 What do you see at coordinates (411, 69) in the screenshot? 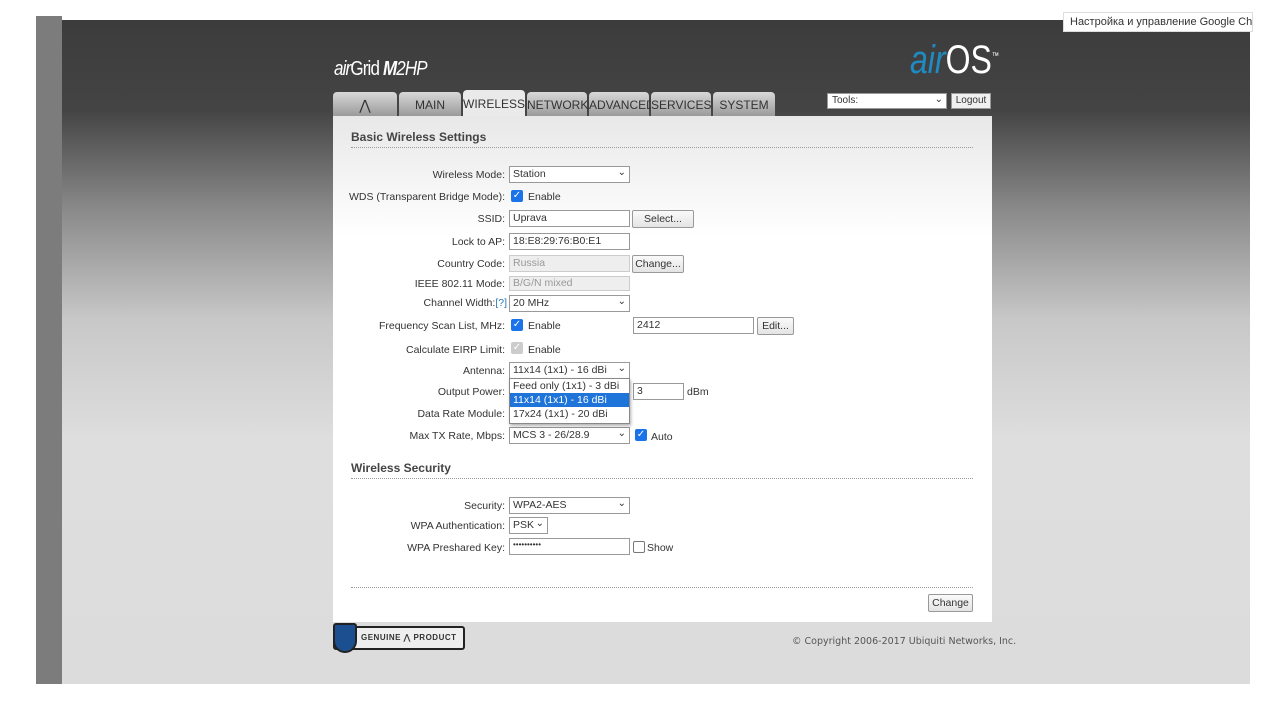
I see `logo-model: 2HP` at bounding box center [411, 69].